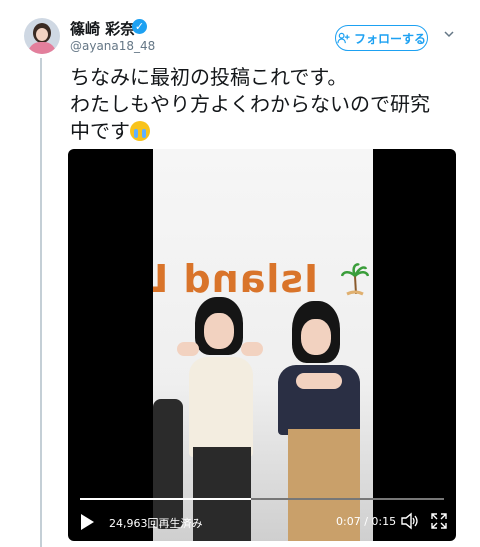 The image size is (480, 547). Describe the element at coordinates (236, 279) in the screenshot. I see `wall-sign-text: Island L` at that location.